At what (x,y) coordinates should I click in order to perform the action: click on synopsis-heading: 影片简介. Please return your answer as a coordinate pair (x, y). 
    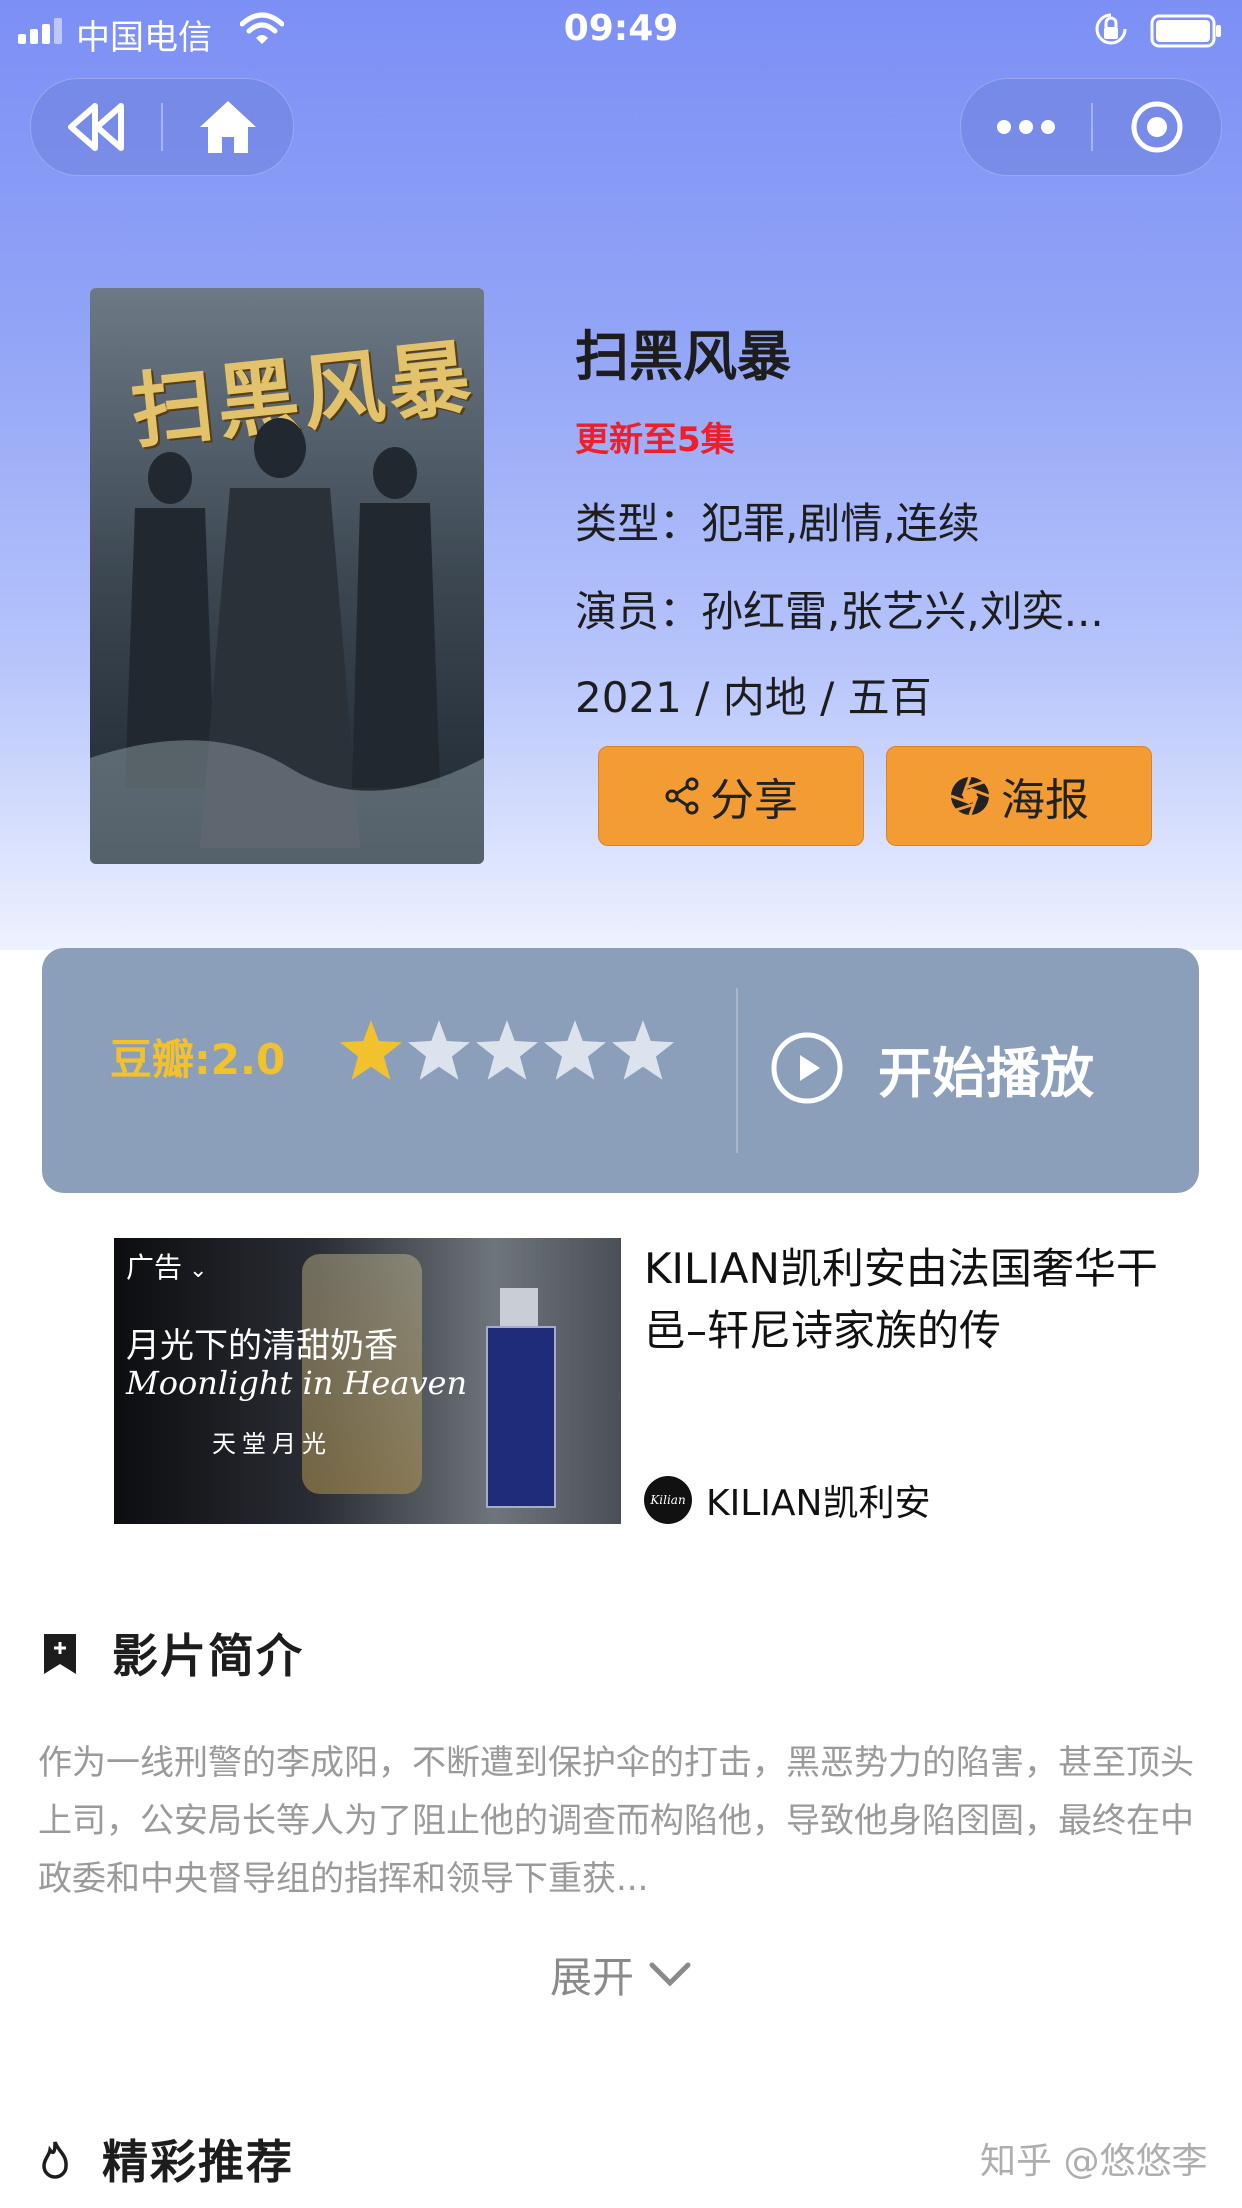
    Looking at the image, I should click on (208, 1656).